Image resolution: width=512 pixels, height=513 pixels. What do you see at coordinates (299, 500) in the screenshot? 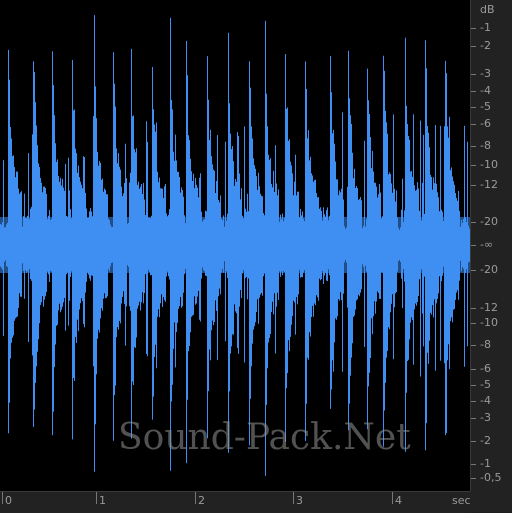
I see `time-label: 3` at bounding box center [299, 500].